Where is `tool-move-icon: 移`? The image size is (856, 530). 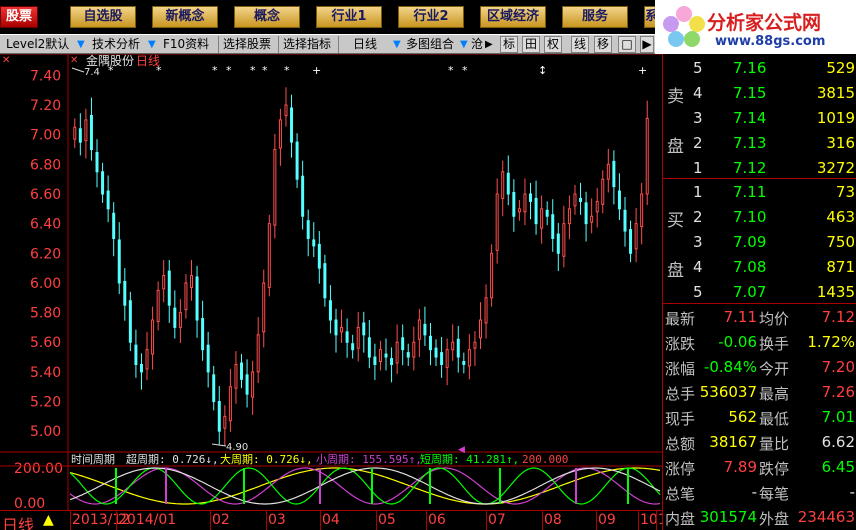
tool-move-icon: 移 is located at coordinates (603, 44).